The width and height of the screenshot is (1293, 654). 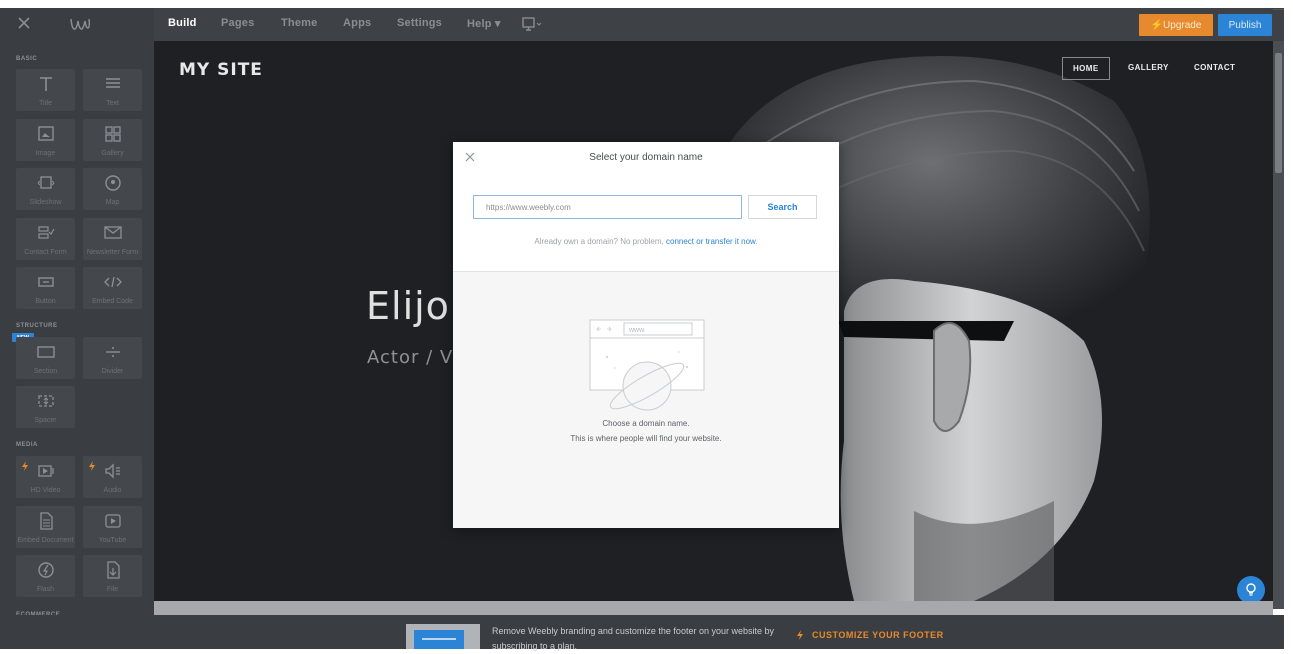 What do you see at coordinates (27, 445) in the screenshot?
I see `section-title-media: MEDIA` at bounding box center [27, 445].